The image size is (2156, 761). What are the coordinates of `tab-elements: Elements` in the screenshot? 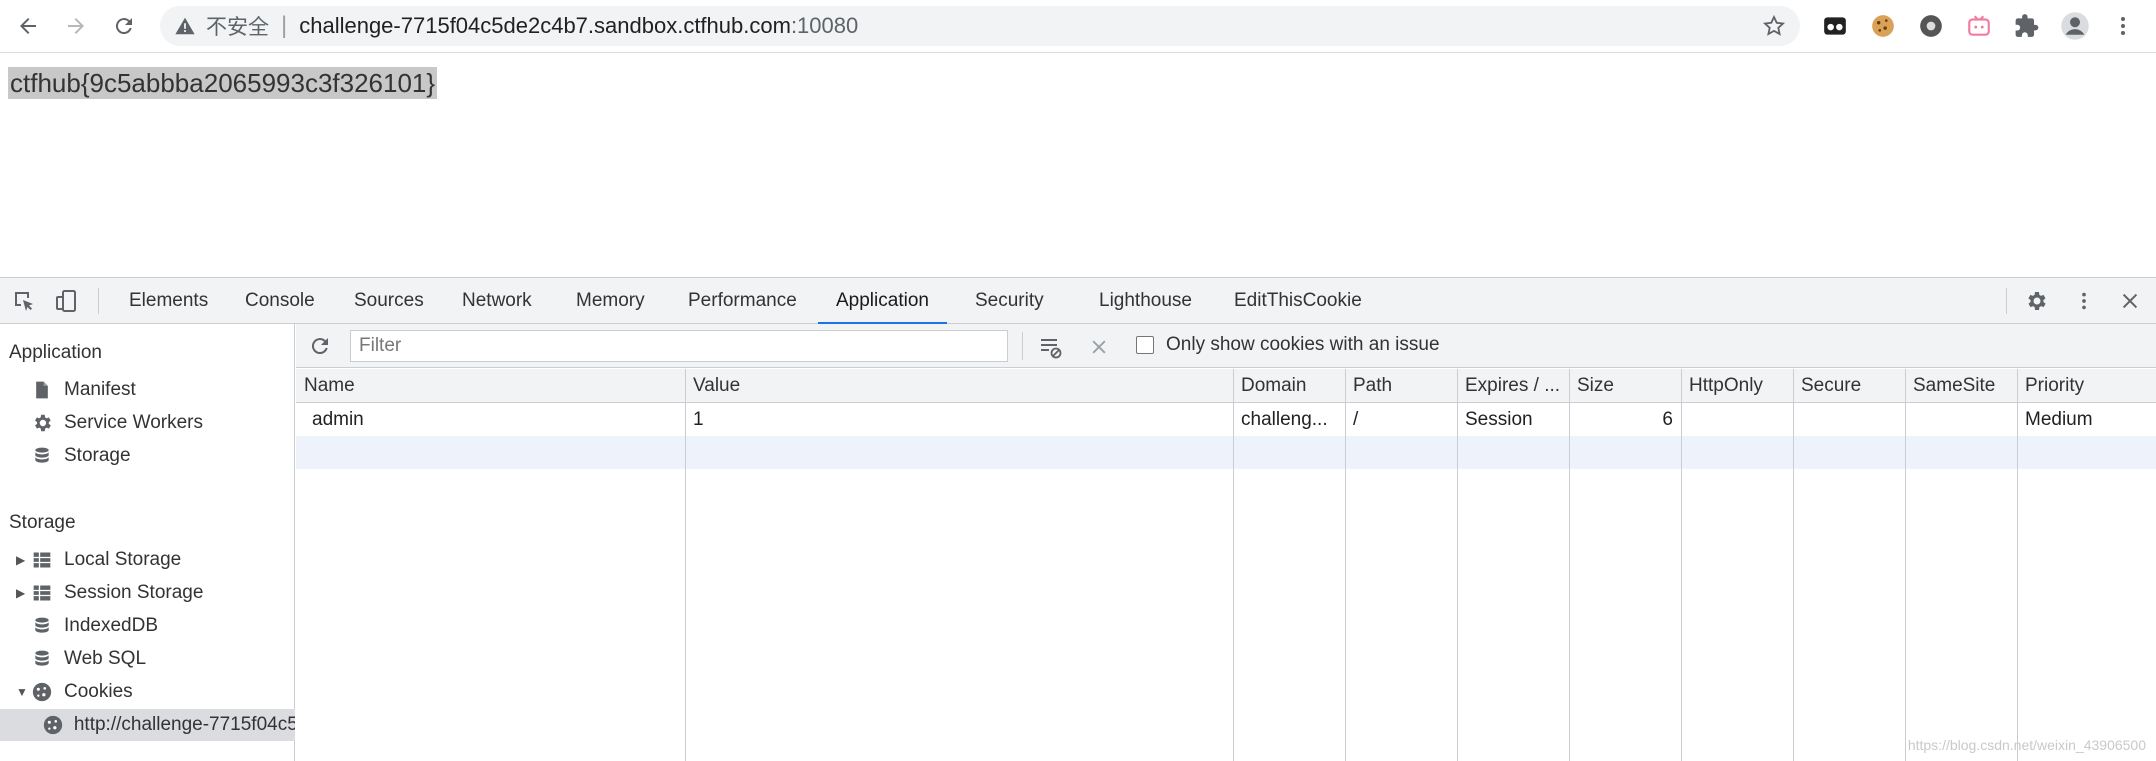 It's located at (168, 301).